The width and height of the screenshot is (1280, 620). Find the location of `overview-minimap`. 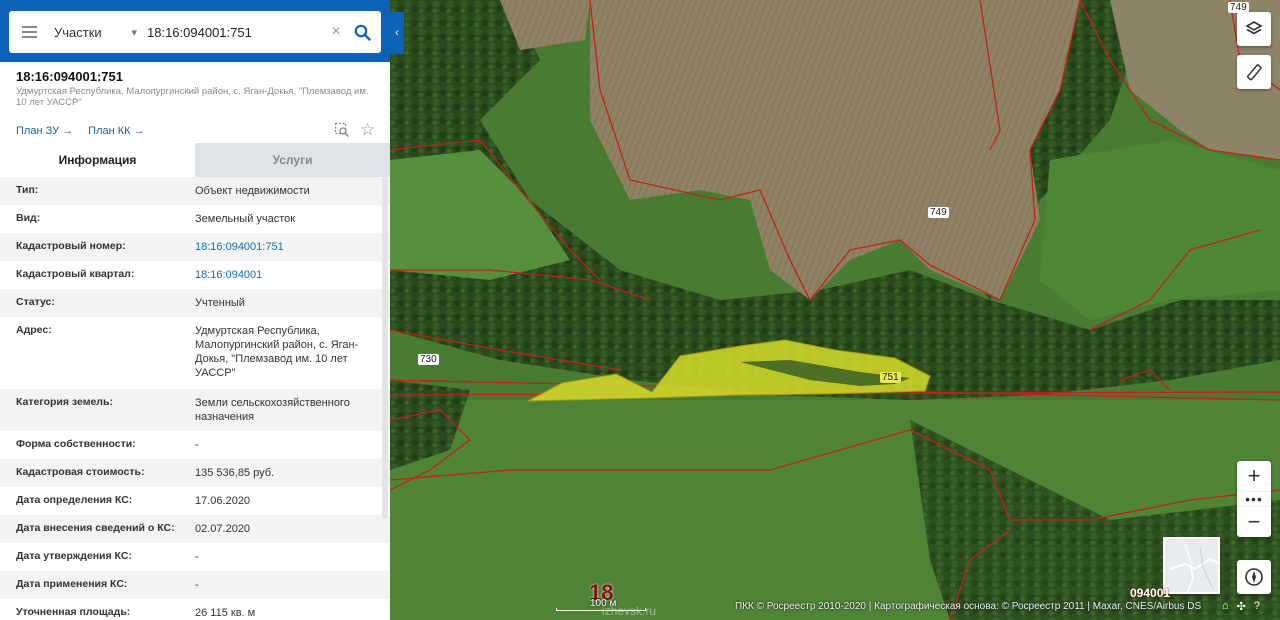

overview-minimap is located at coordinates (1191, 565).